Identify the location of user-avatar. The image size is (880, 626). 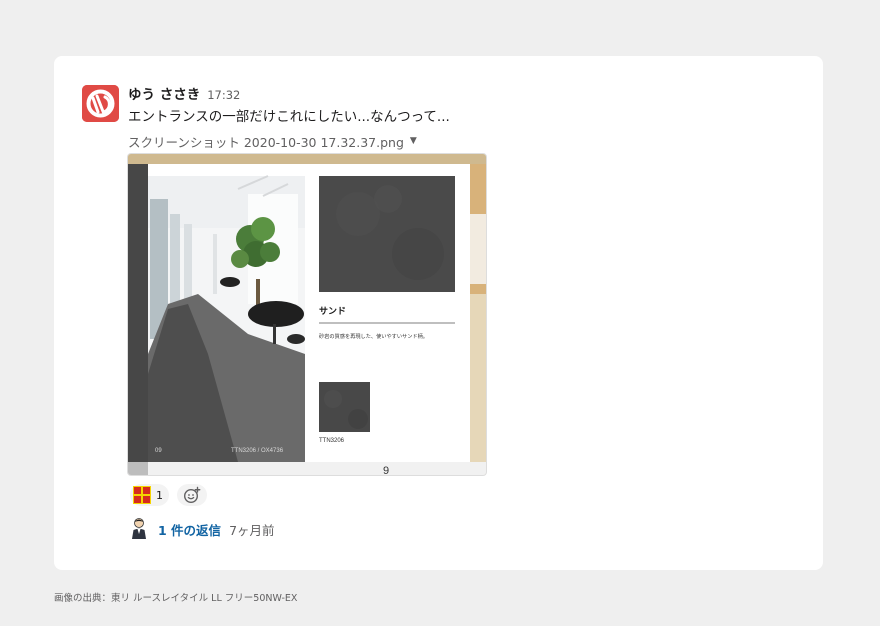
(100, 103).